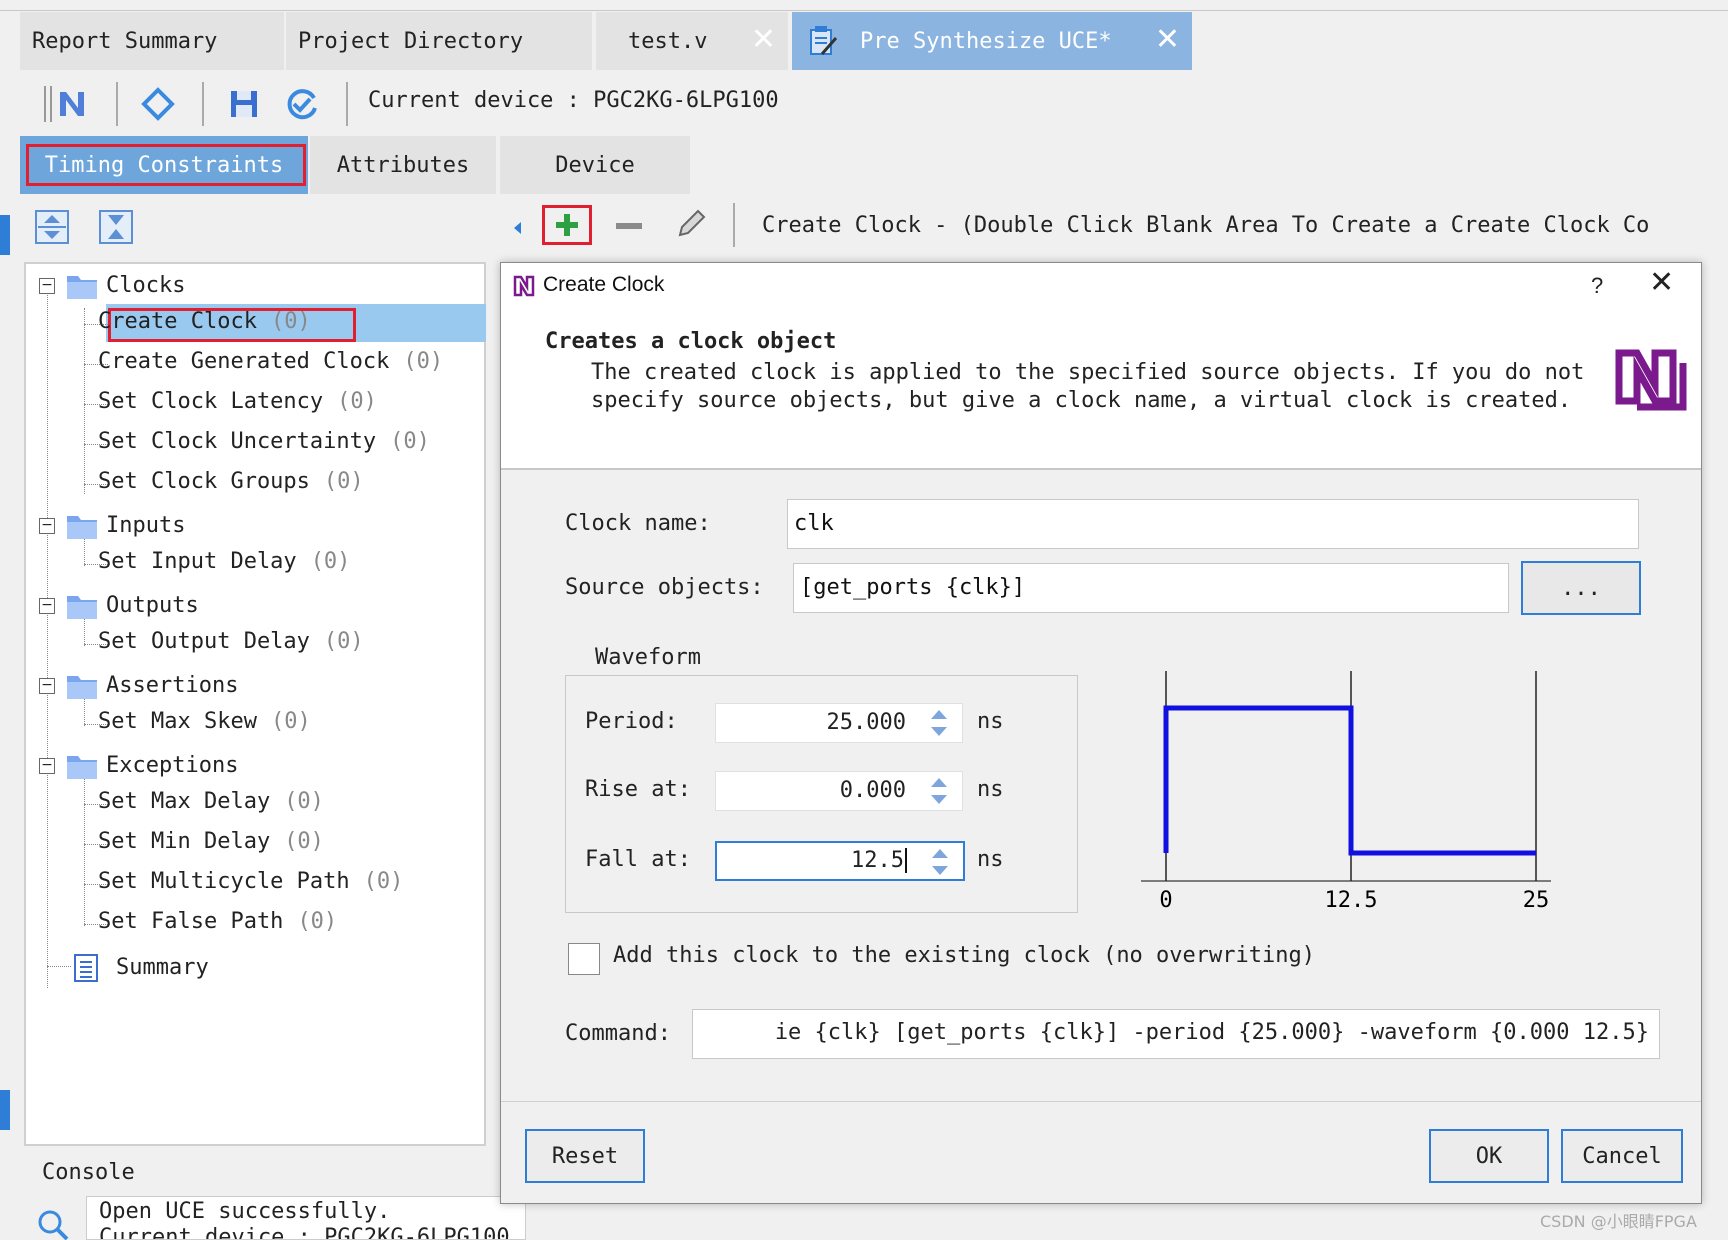 The width and height of the screenshot is (1728, 1240). Describe the element at coordinates (172, 766) in the screenshot. I see `tree-group-exceptions: Exceptions` at that location.